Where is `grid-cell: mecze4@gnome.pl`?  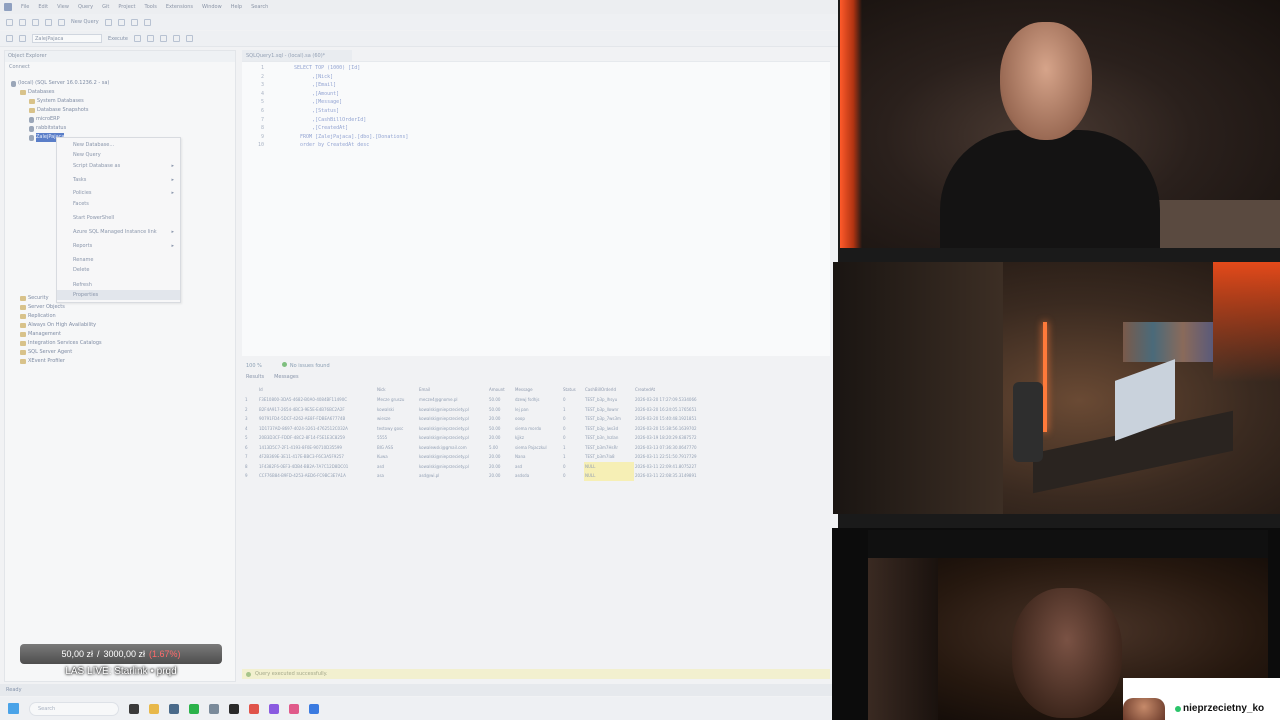 grid-cell: mecze4@gnome.pl is located at coordinates (453, 400).